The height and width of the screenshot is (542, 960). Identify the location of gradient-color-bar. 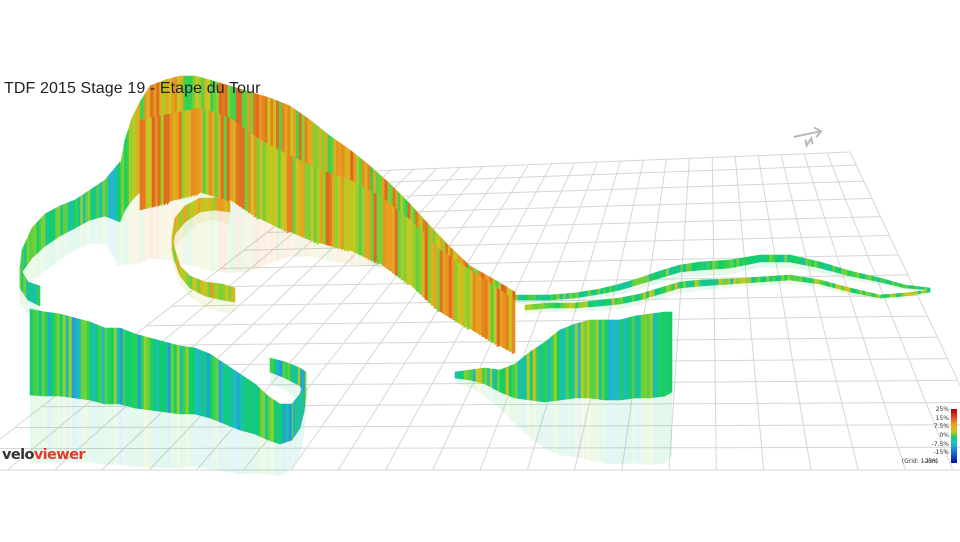
(954, 436).